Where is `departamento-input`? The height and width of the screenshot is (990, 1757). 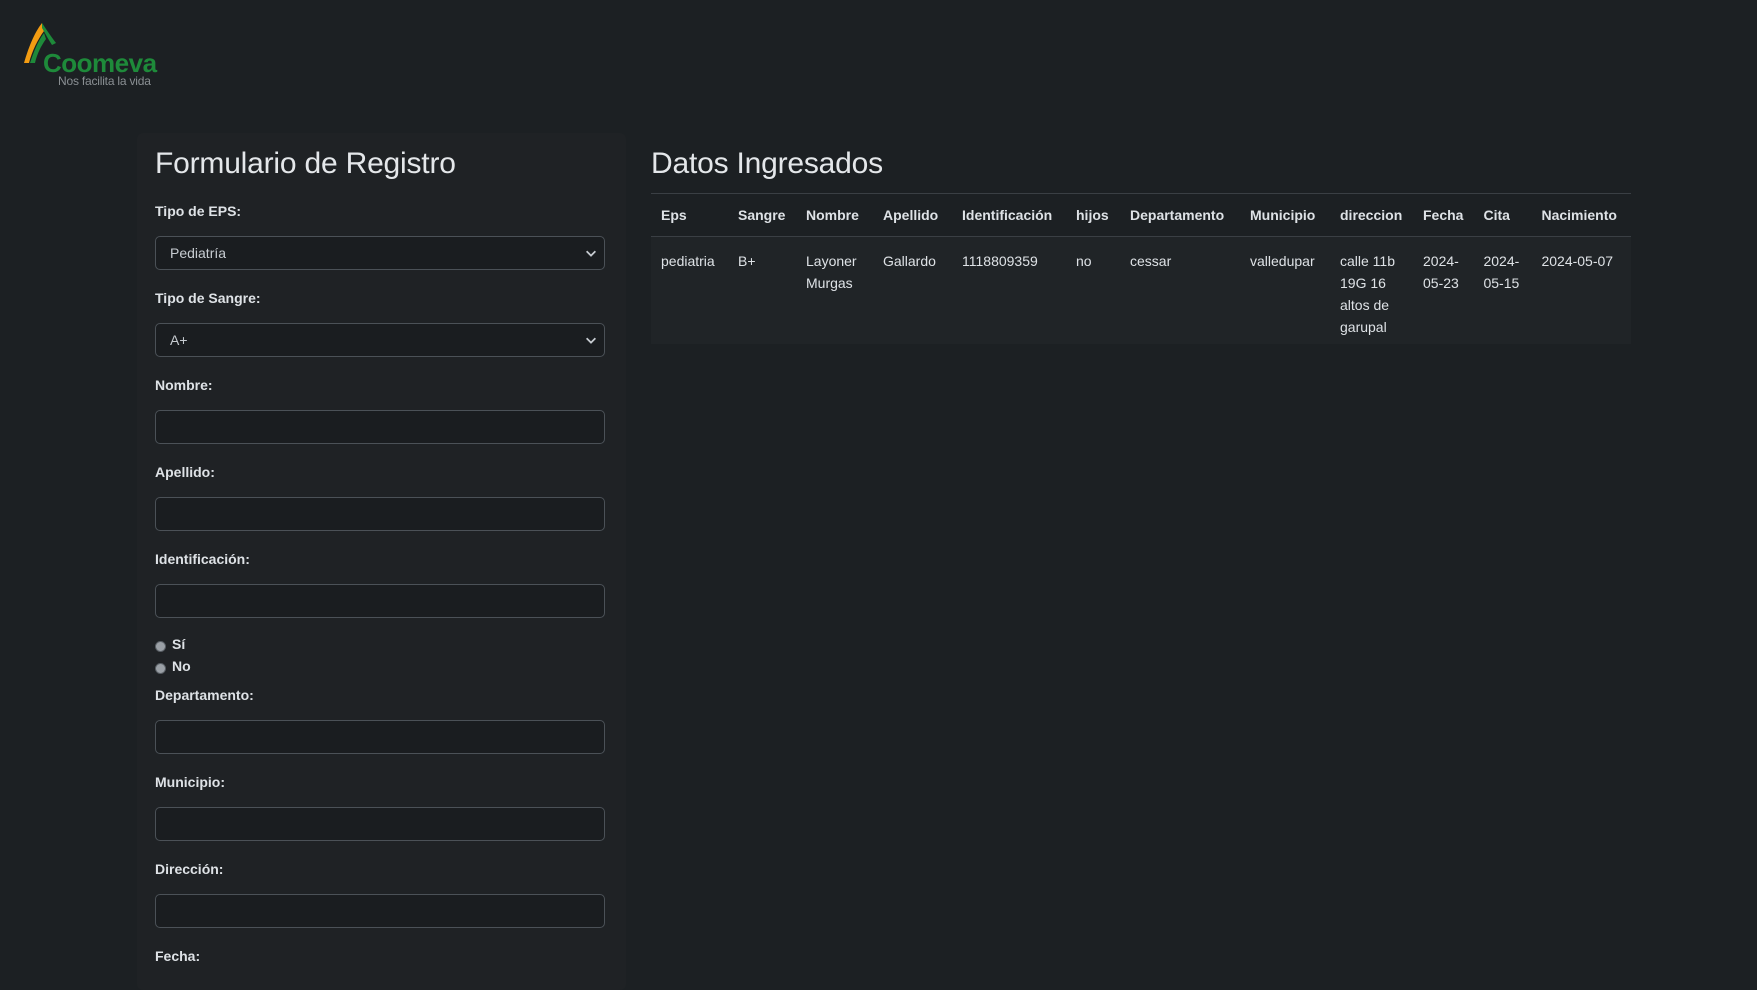
departamento-input is located at coordinates (380, 737).